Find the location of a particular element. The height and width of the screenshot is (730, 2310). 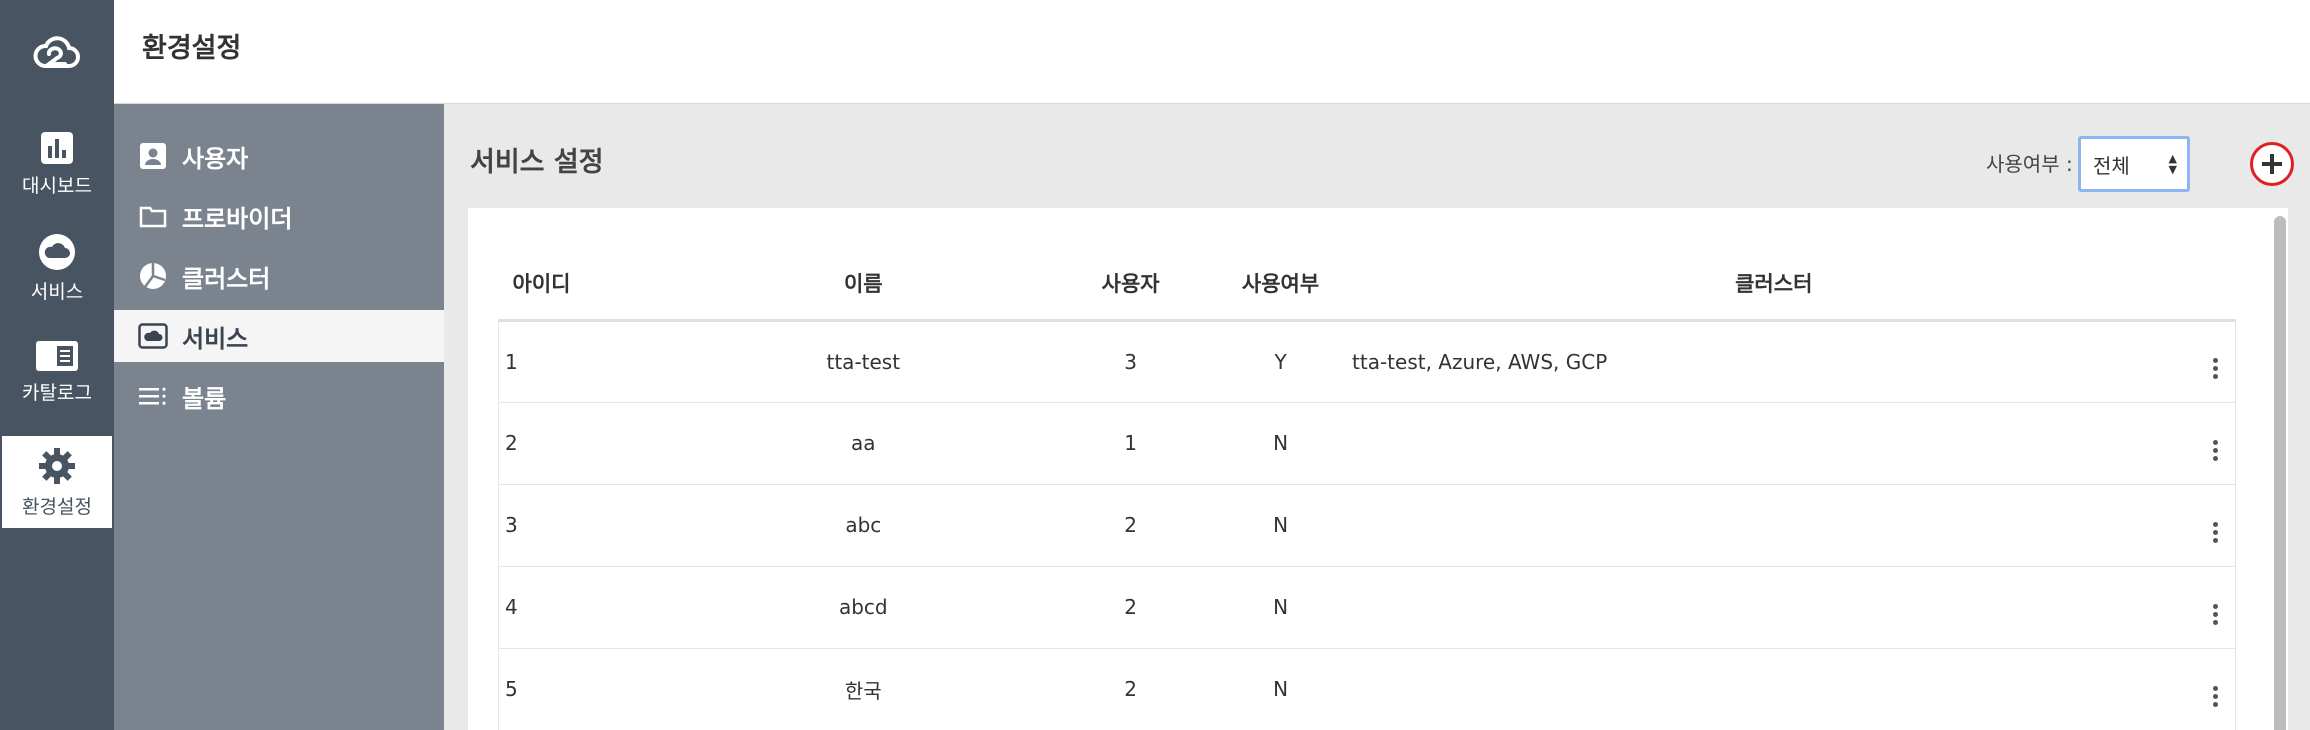

cell-cluster: tta-test, Azure, AWS, GCP is located at coordinates (1480, 361).